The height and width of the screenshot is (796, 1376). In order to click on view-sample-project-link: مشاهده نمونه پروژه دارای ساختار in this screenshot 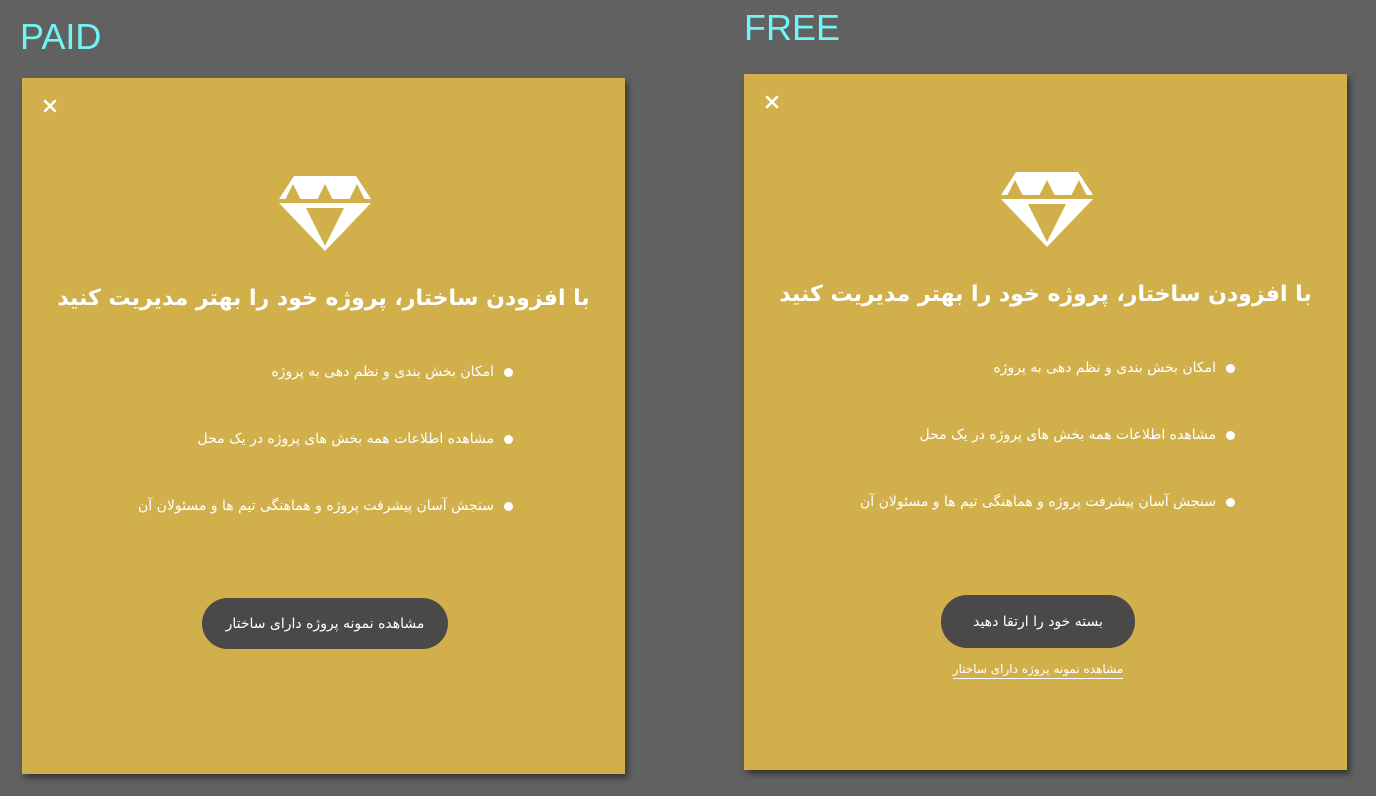, I will do `click(1038, 670)`.